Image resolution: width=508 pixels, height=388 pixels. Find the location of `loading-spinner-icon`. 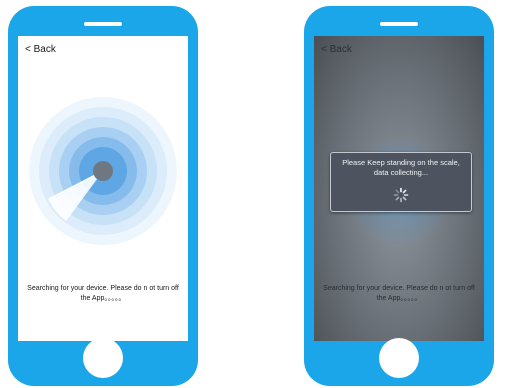

loading-spinner-icon is located at coordinates (401, 195).